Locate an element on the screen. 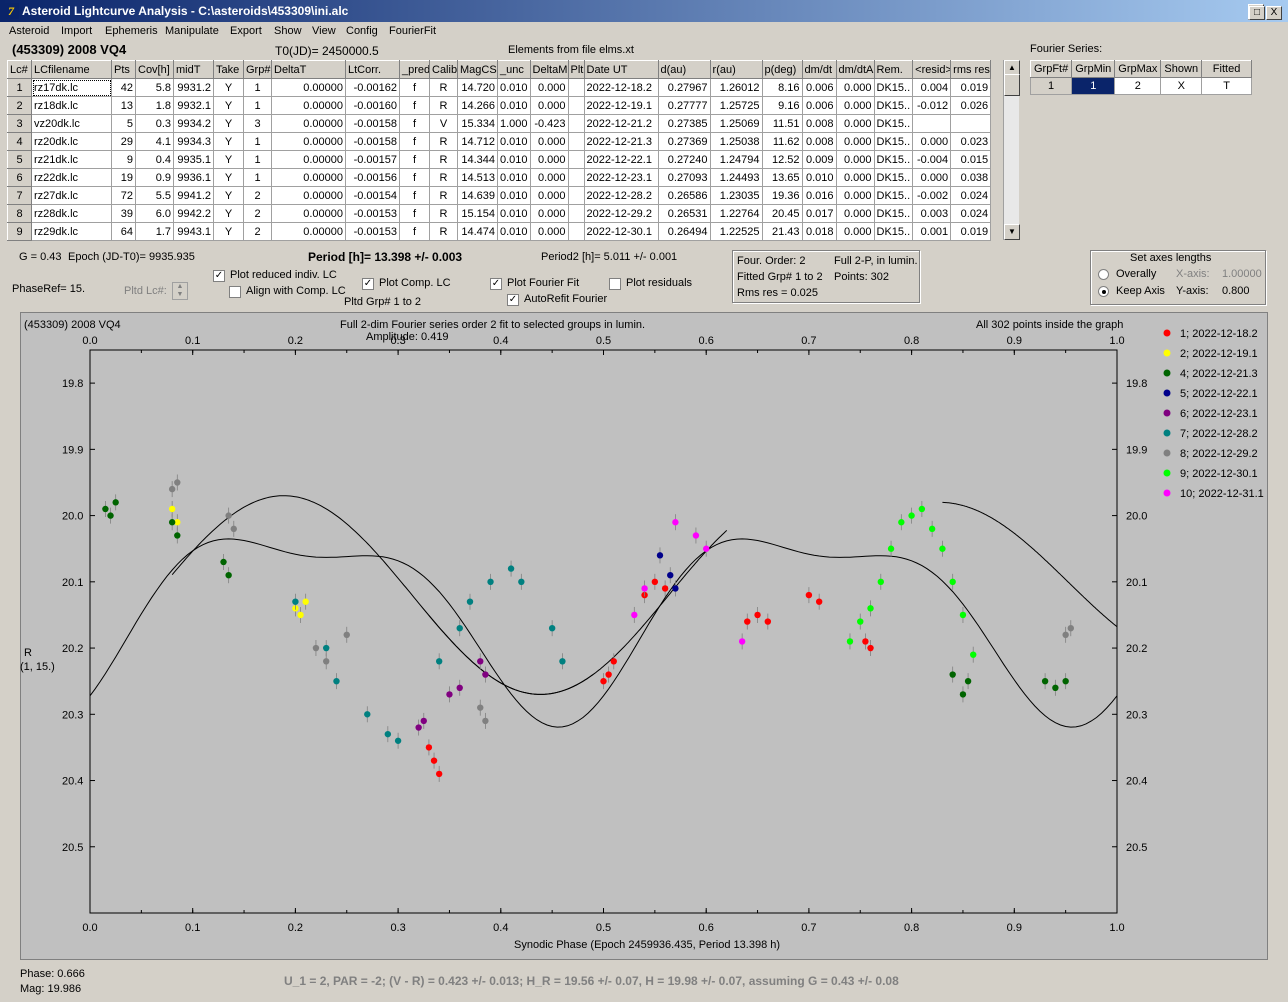  maximize-button: □ is located at coordinates (1257, 13).